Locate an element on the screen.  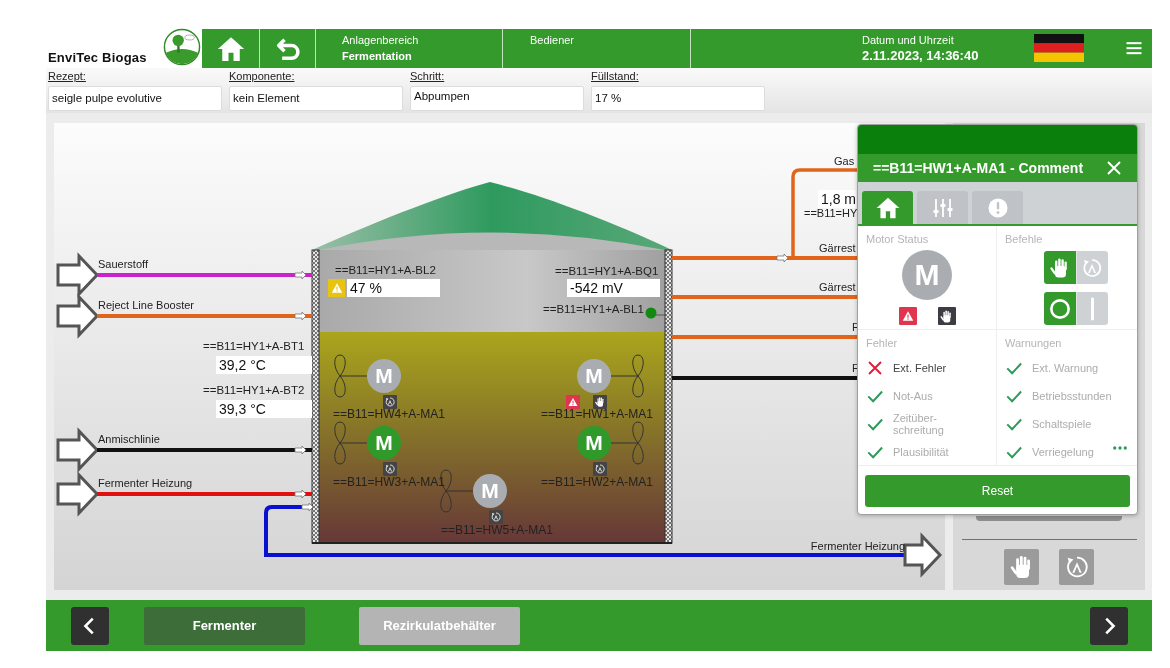
value-field: kein Element is located at coordinates (316, 98).